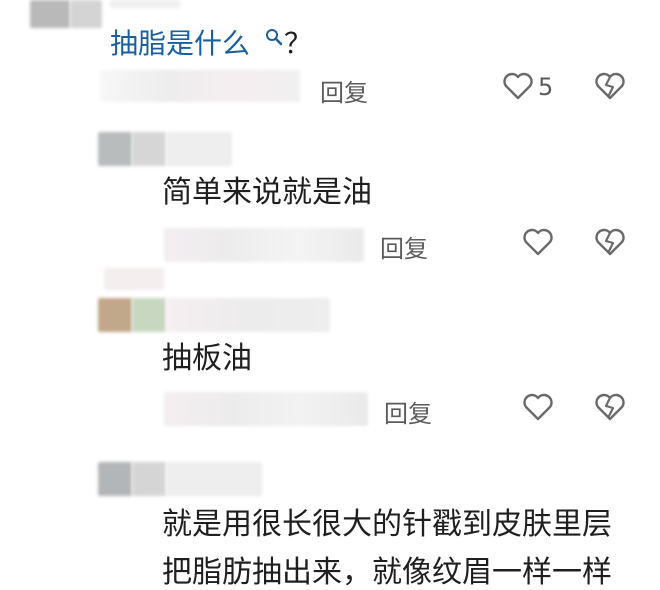 The image size is (660, 590). I want to click on like-count: 5, so click(546, 87).